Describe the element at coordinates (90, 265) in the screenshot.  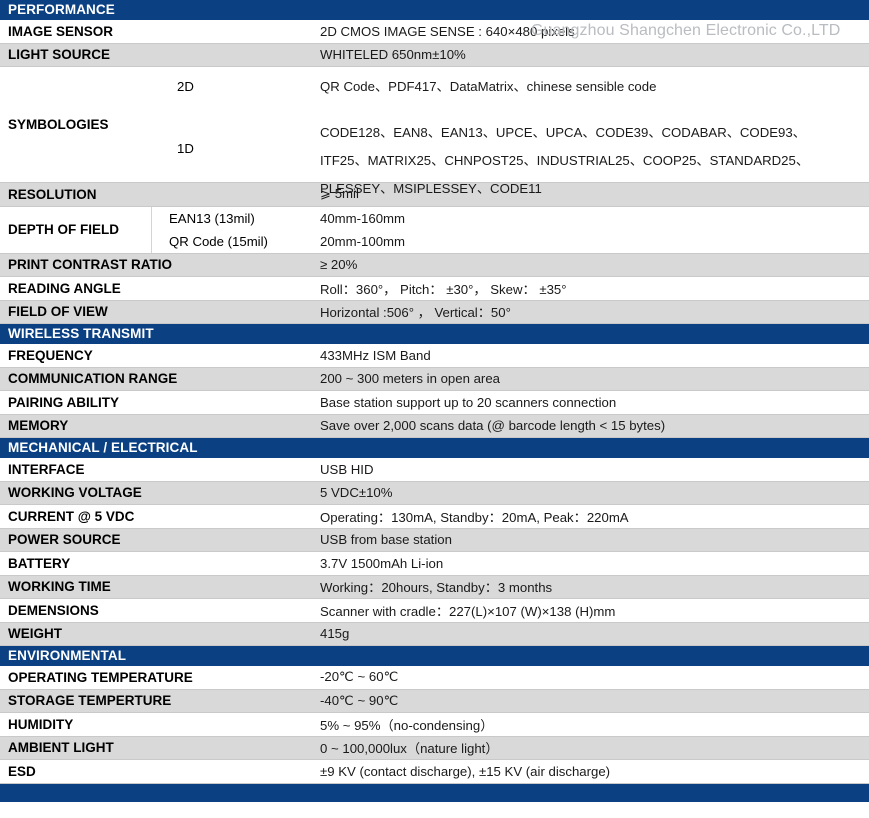
I see `row-label-print-contrast-ratio: PRINT CONTRAST RATIO` at that location.